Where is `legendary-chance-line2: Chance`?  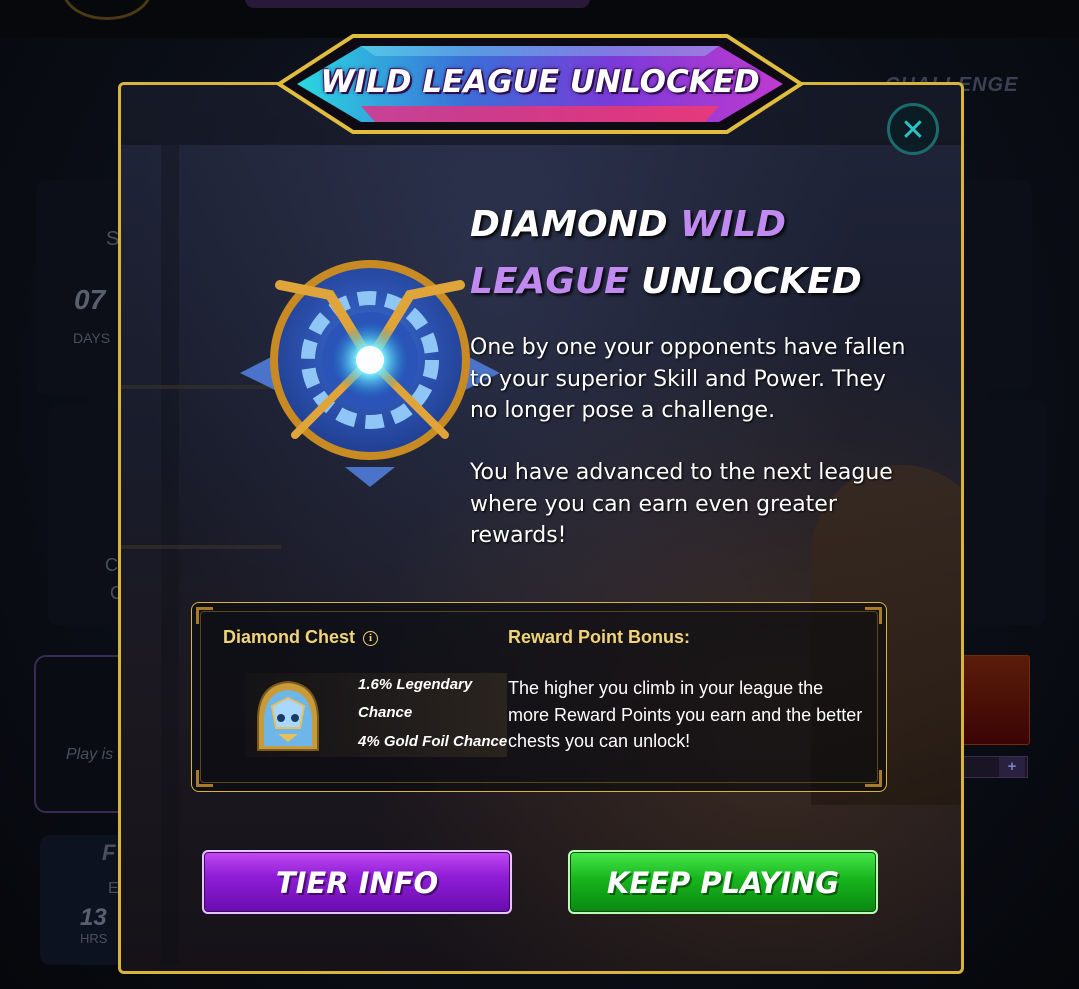 legendary-chance-line2: Chance is located at coordinates (385, 712).